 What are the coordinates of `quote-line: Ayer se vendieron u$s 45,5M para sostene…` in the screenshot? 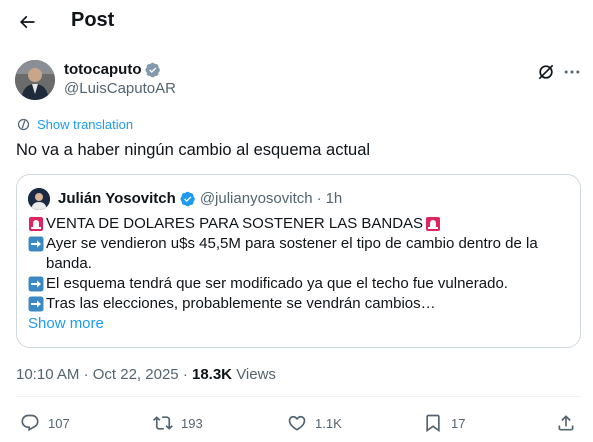 It's located at (298, 254).